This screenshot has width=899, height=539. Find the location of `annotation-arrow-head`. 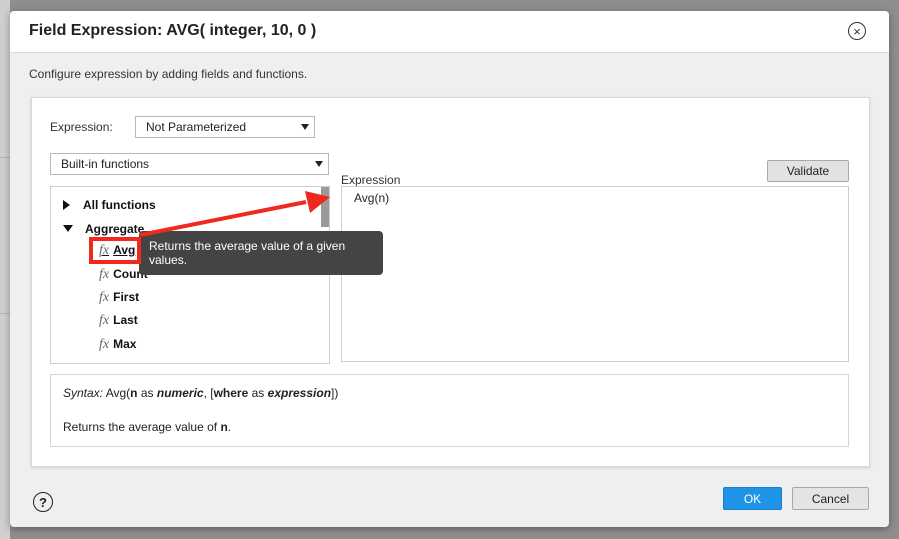

annotation-arrow-head is located at coordinates (317, 202).